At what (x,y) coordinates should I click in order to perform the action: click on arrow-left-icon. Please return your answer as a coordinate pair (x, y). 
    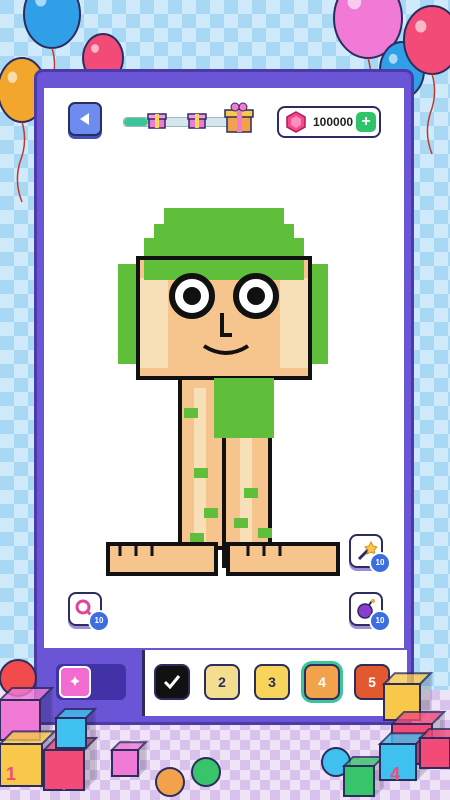
    Looking at the image, I should click on (84, 119).